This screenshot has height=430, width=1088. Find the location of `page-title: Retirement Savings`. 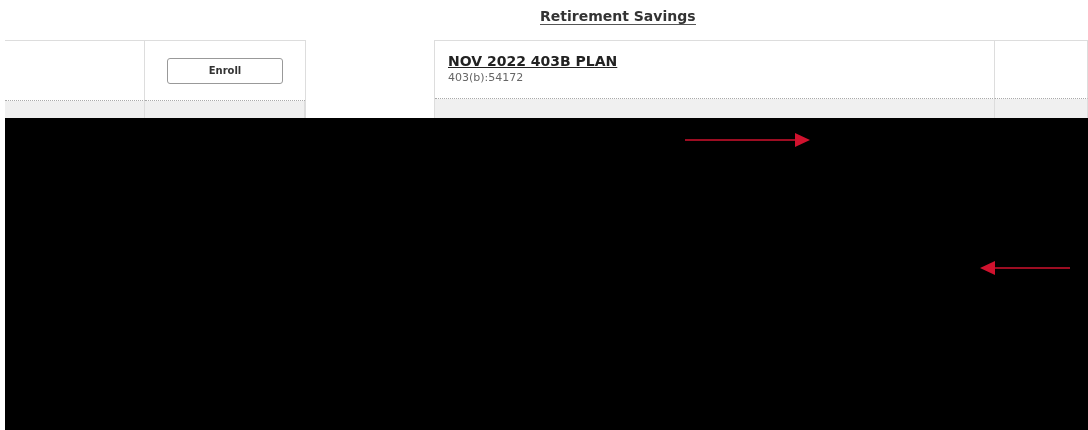

page-title: Retirement Savings is located at coordinates (618, 16).